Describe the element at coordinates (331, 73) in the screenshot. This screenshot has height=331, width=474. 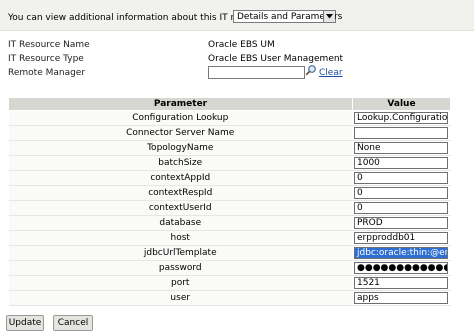
I see `clear-link: Clear` at that location.